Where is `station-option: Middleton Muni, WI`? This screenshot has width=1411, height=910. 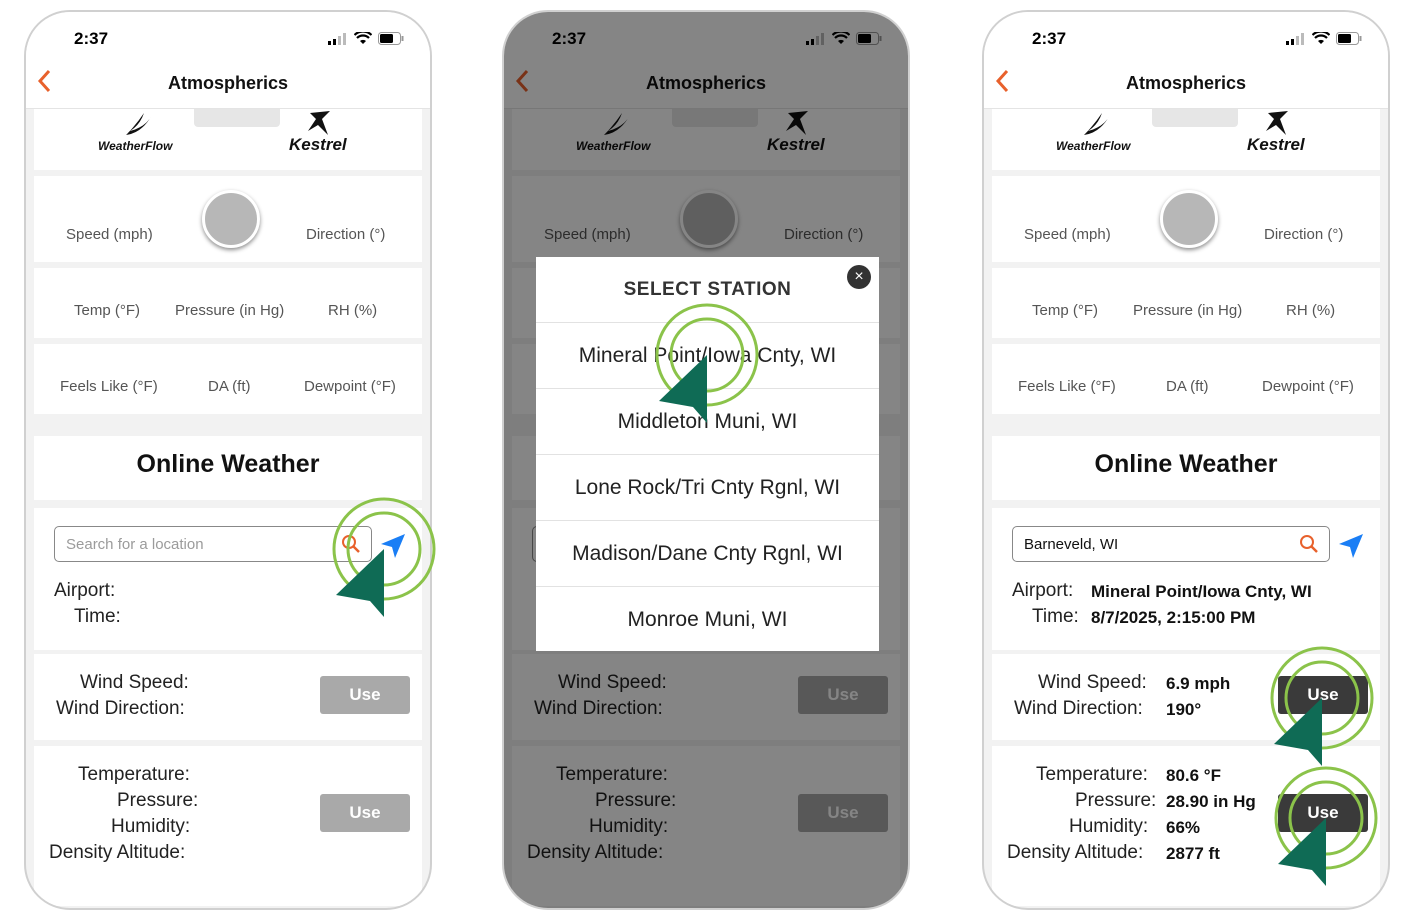
station-option: Middleton Muni, WI is located at coordinates (707, 421).